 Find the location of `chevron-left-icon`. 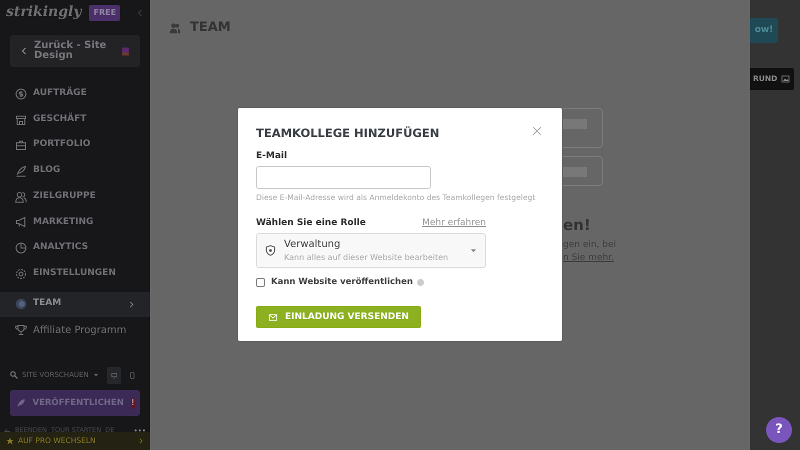

chevron-left-icon is located at coordinates (24, 51).